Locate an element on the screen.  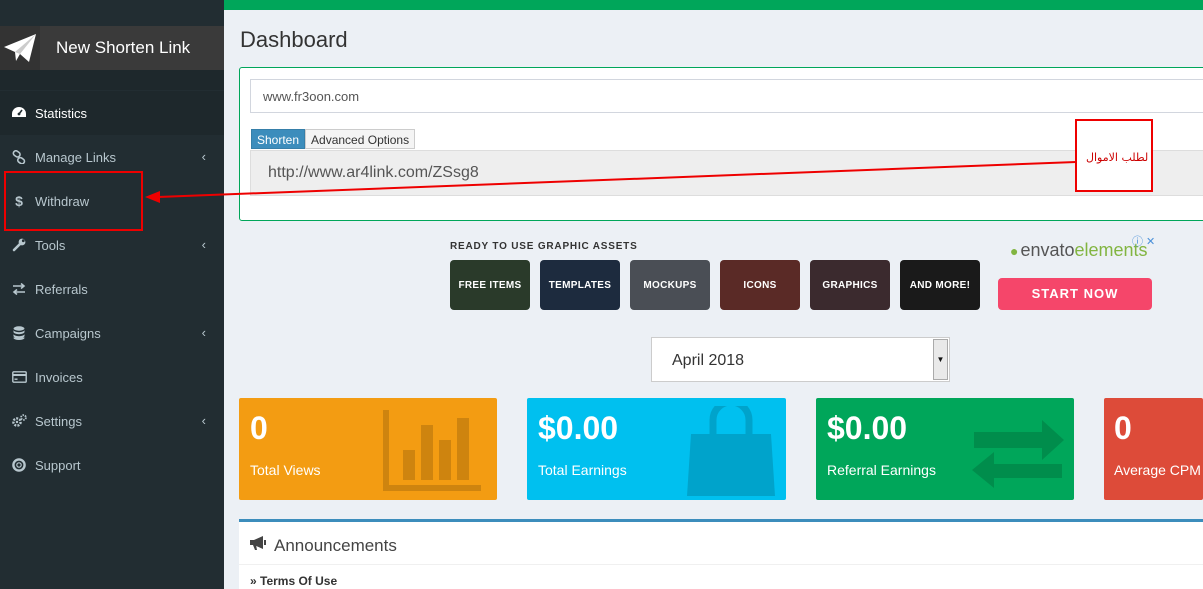
sidebar-item-statistics: Statistics is located at coordinates (112, 113).